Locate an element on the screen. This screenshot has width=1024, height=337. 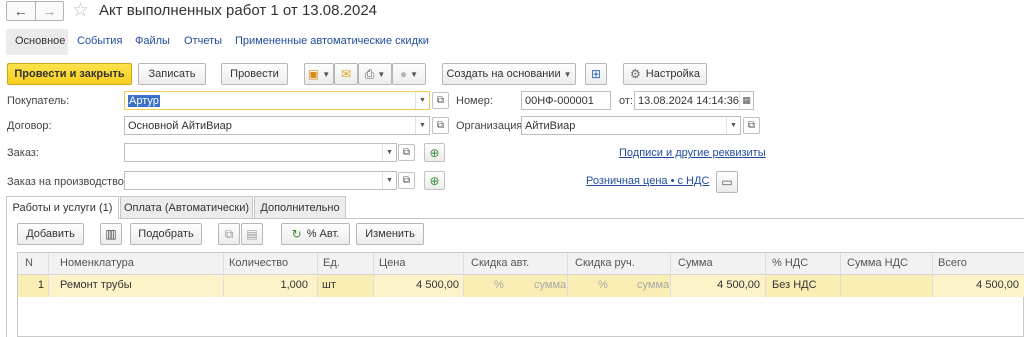
change-button: Изменить is located at coordinates (390, 234).